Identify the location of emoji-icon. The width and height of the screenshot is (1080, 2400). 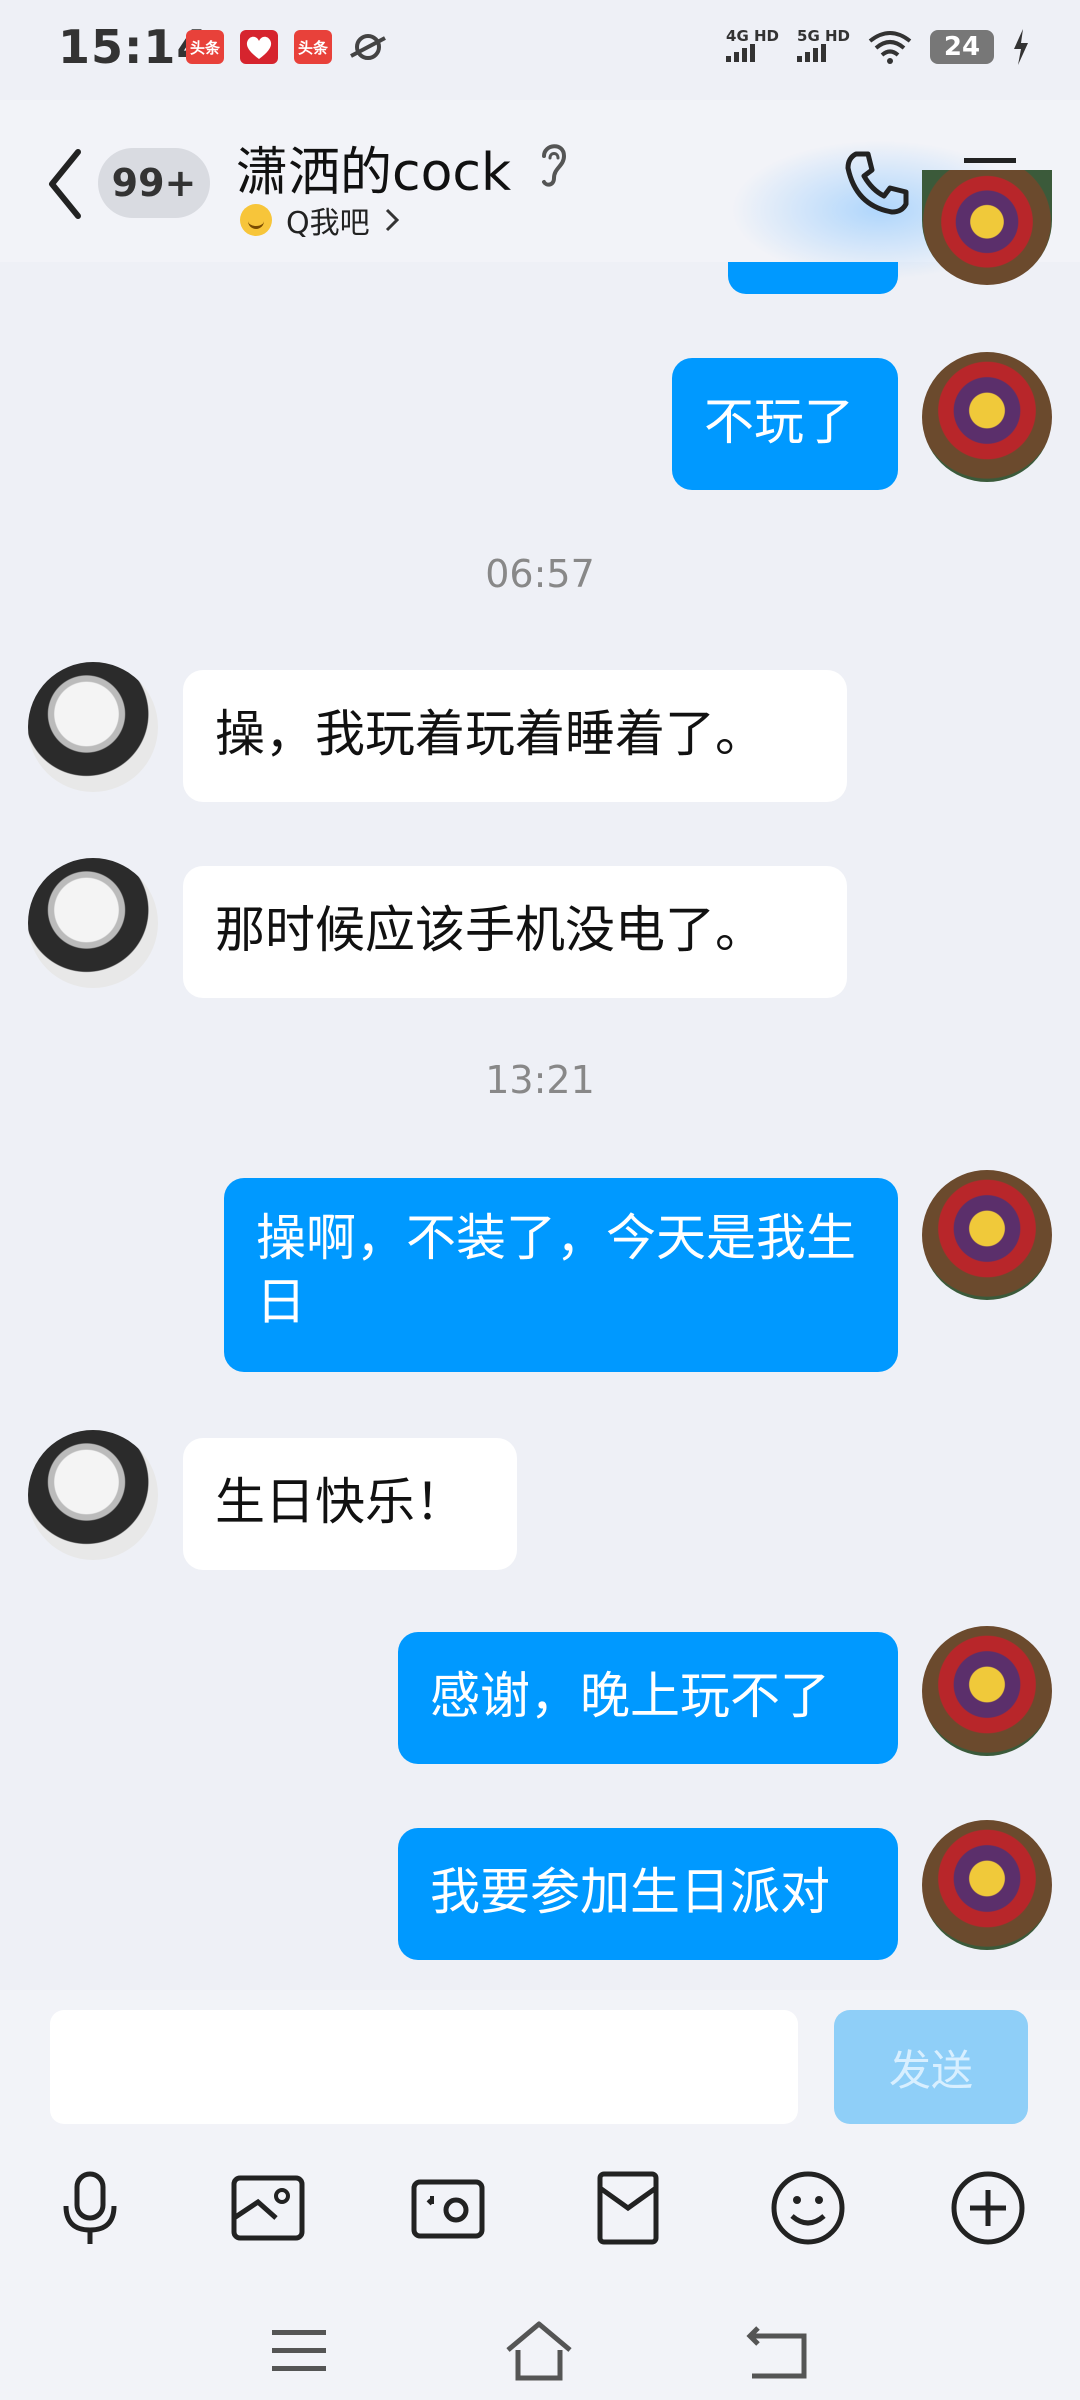
(808, 2208).